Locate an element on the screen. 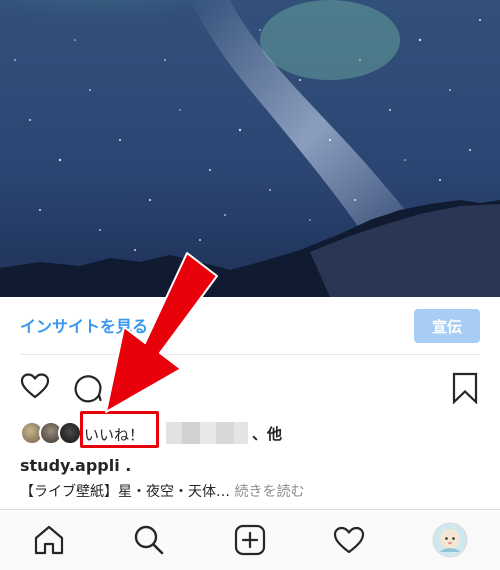 The width and height of the screenshot is (500, 570). avatar is located at coordinates (70, 433).